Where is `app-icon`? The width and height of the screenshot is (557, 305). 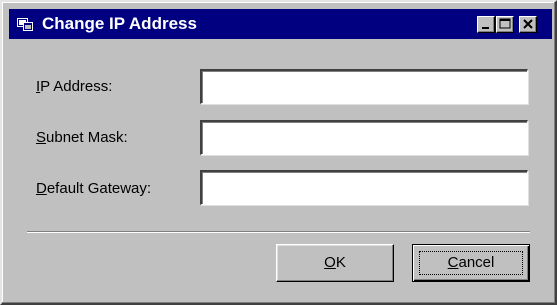 app-icon is located at coordinates (25, 24).